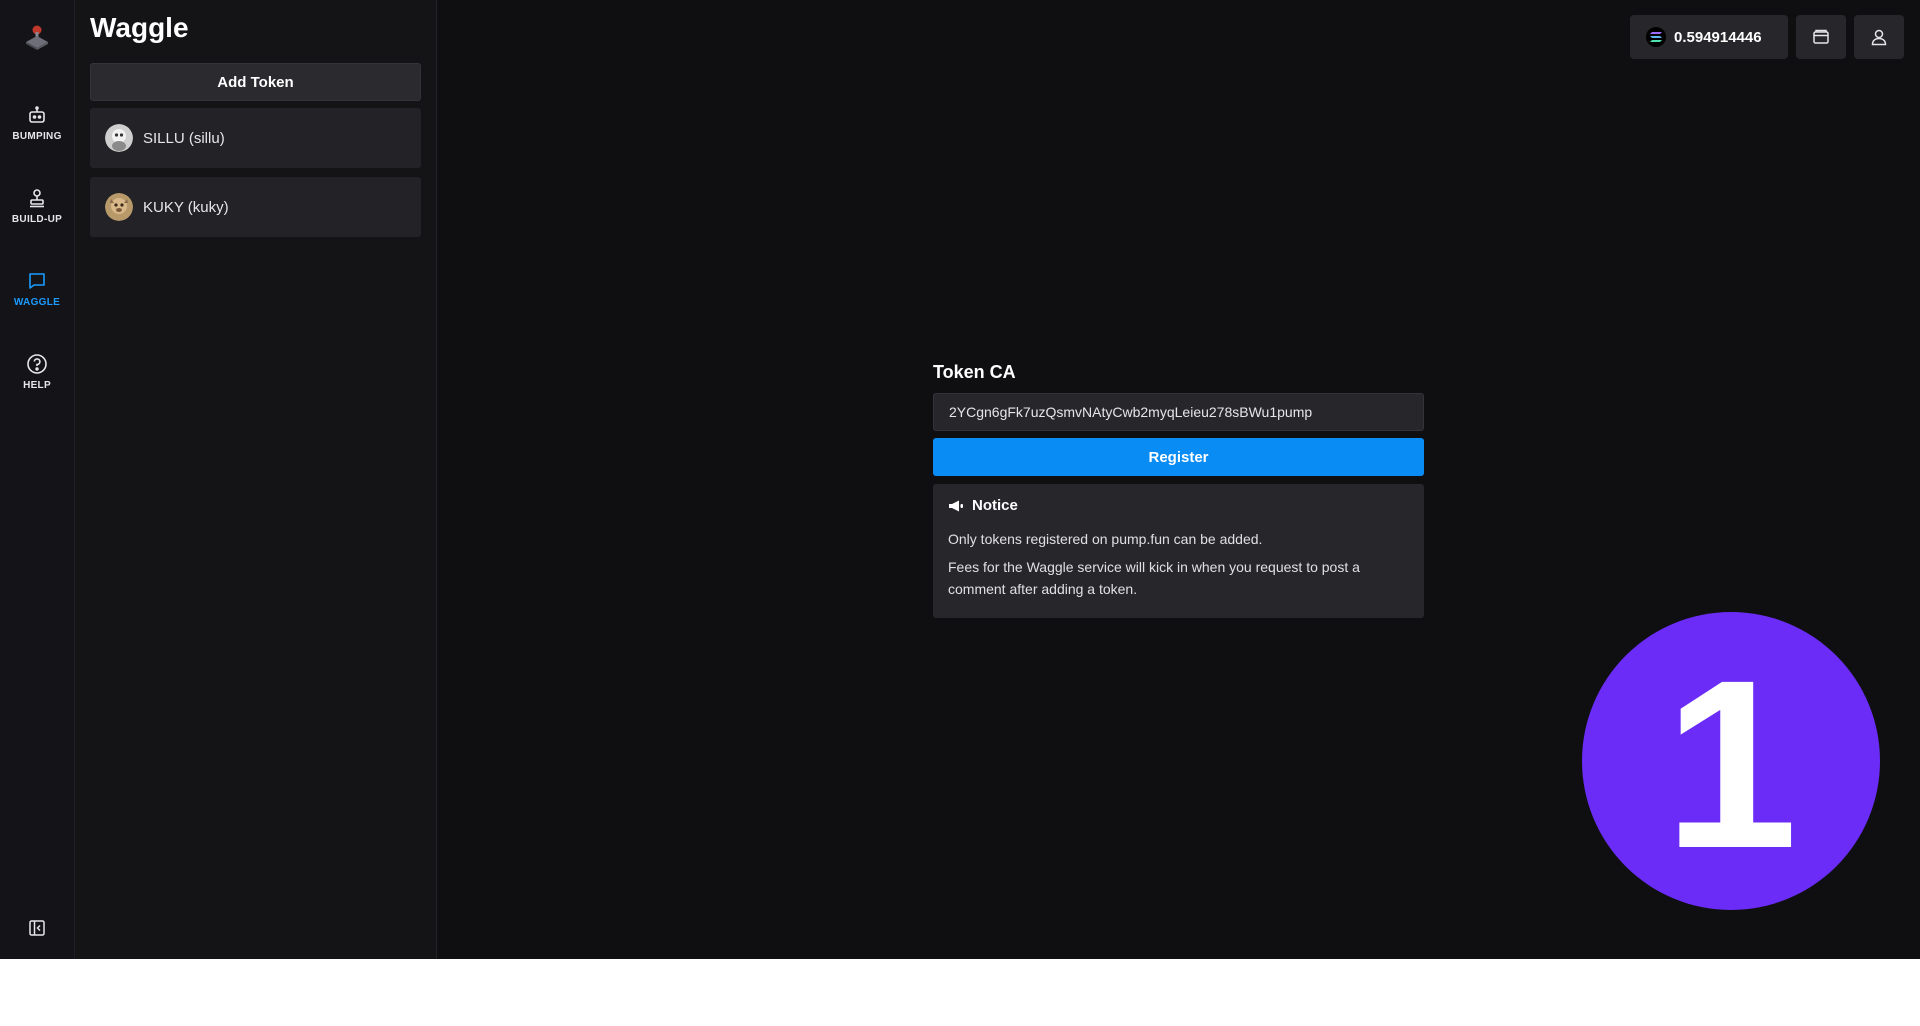 The width and height of the screenshot is (1920, 1026). I want to click on collapse-sidebar-button, so click(37, 928).